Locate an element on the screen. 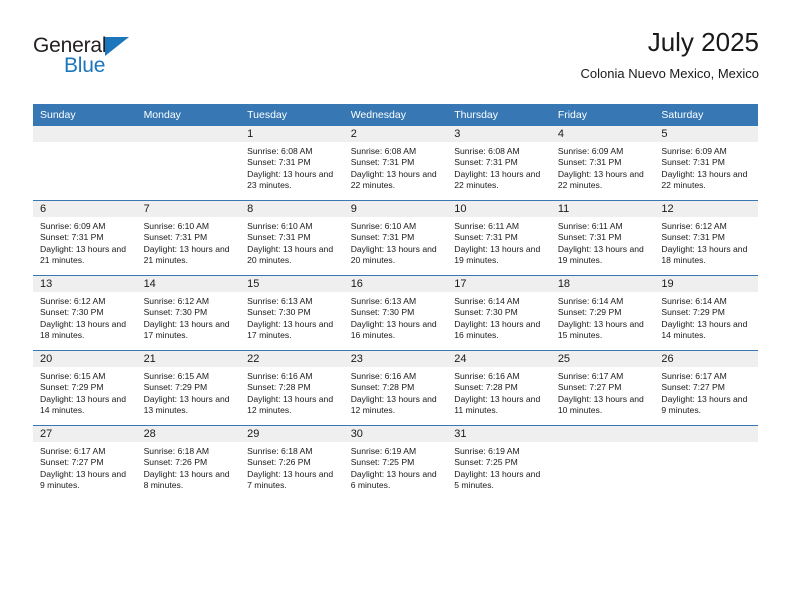 Image resolution: width=792 pixels, height=612 pixels. sunset-text: Sunset: 7:29 PM is located at coordinates (175, 387).